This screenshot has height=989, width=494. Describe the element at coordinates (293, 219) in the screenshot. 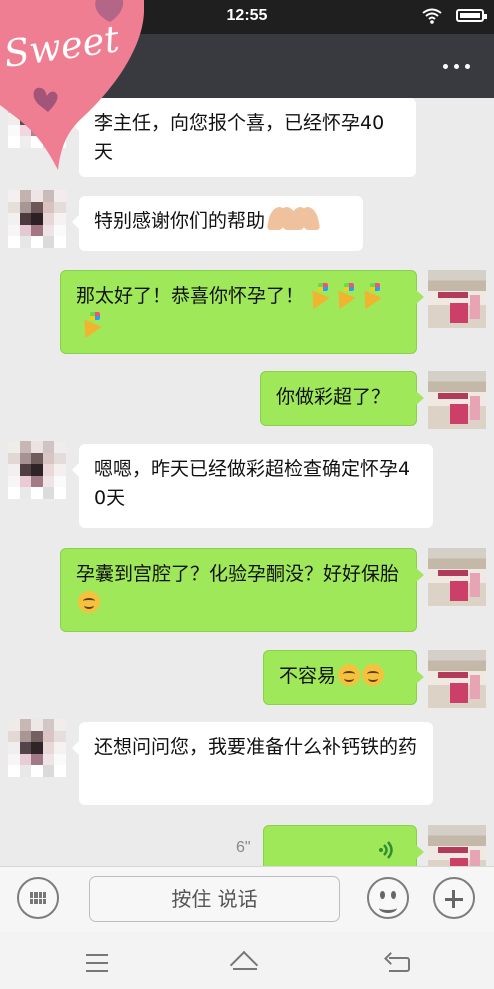

I see `praying-hands-emoji-icon` at that location.